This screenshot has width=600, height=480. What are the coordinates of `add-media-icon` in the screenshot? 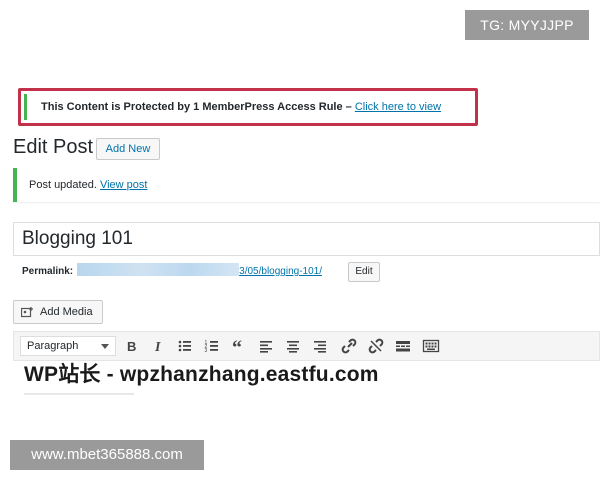 It's located at (27, 312).